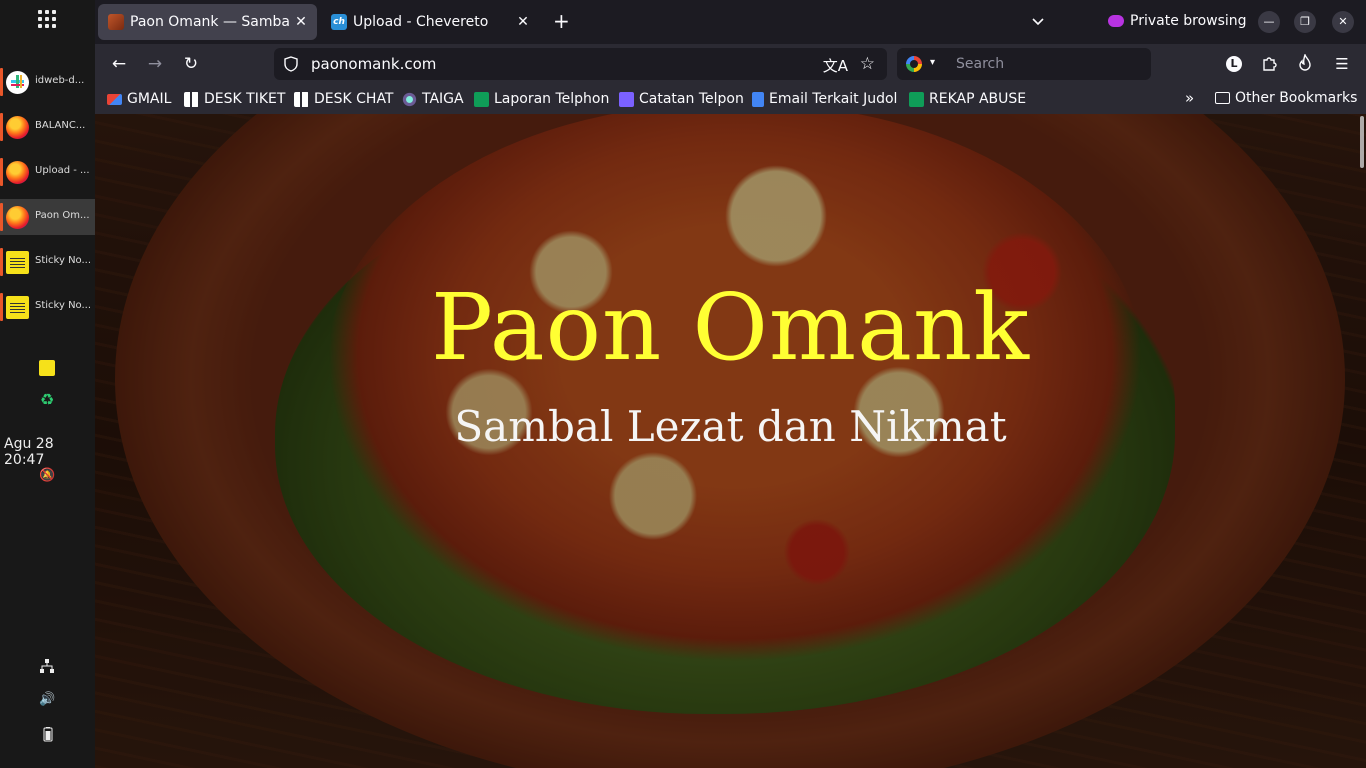 Image resolution: width=1366 pixels, height=768 pixels. Describe the element at coordinates (833, 99) in the screenshot. I see `bookmark-label: Email Terkait Judol` at that location.